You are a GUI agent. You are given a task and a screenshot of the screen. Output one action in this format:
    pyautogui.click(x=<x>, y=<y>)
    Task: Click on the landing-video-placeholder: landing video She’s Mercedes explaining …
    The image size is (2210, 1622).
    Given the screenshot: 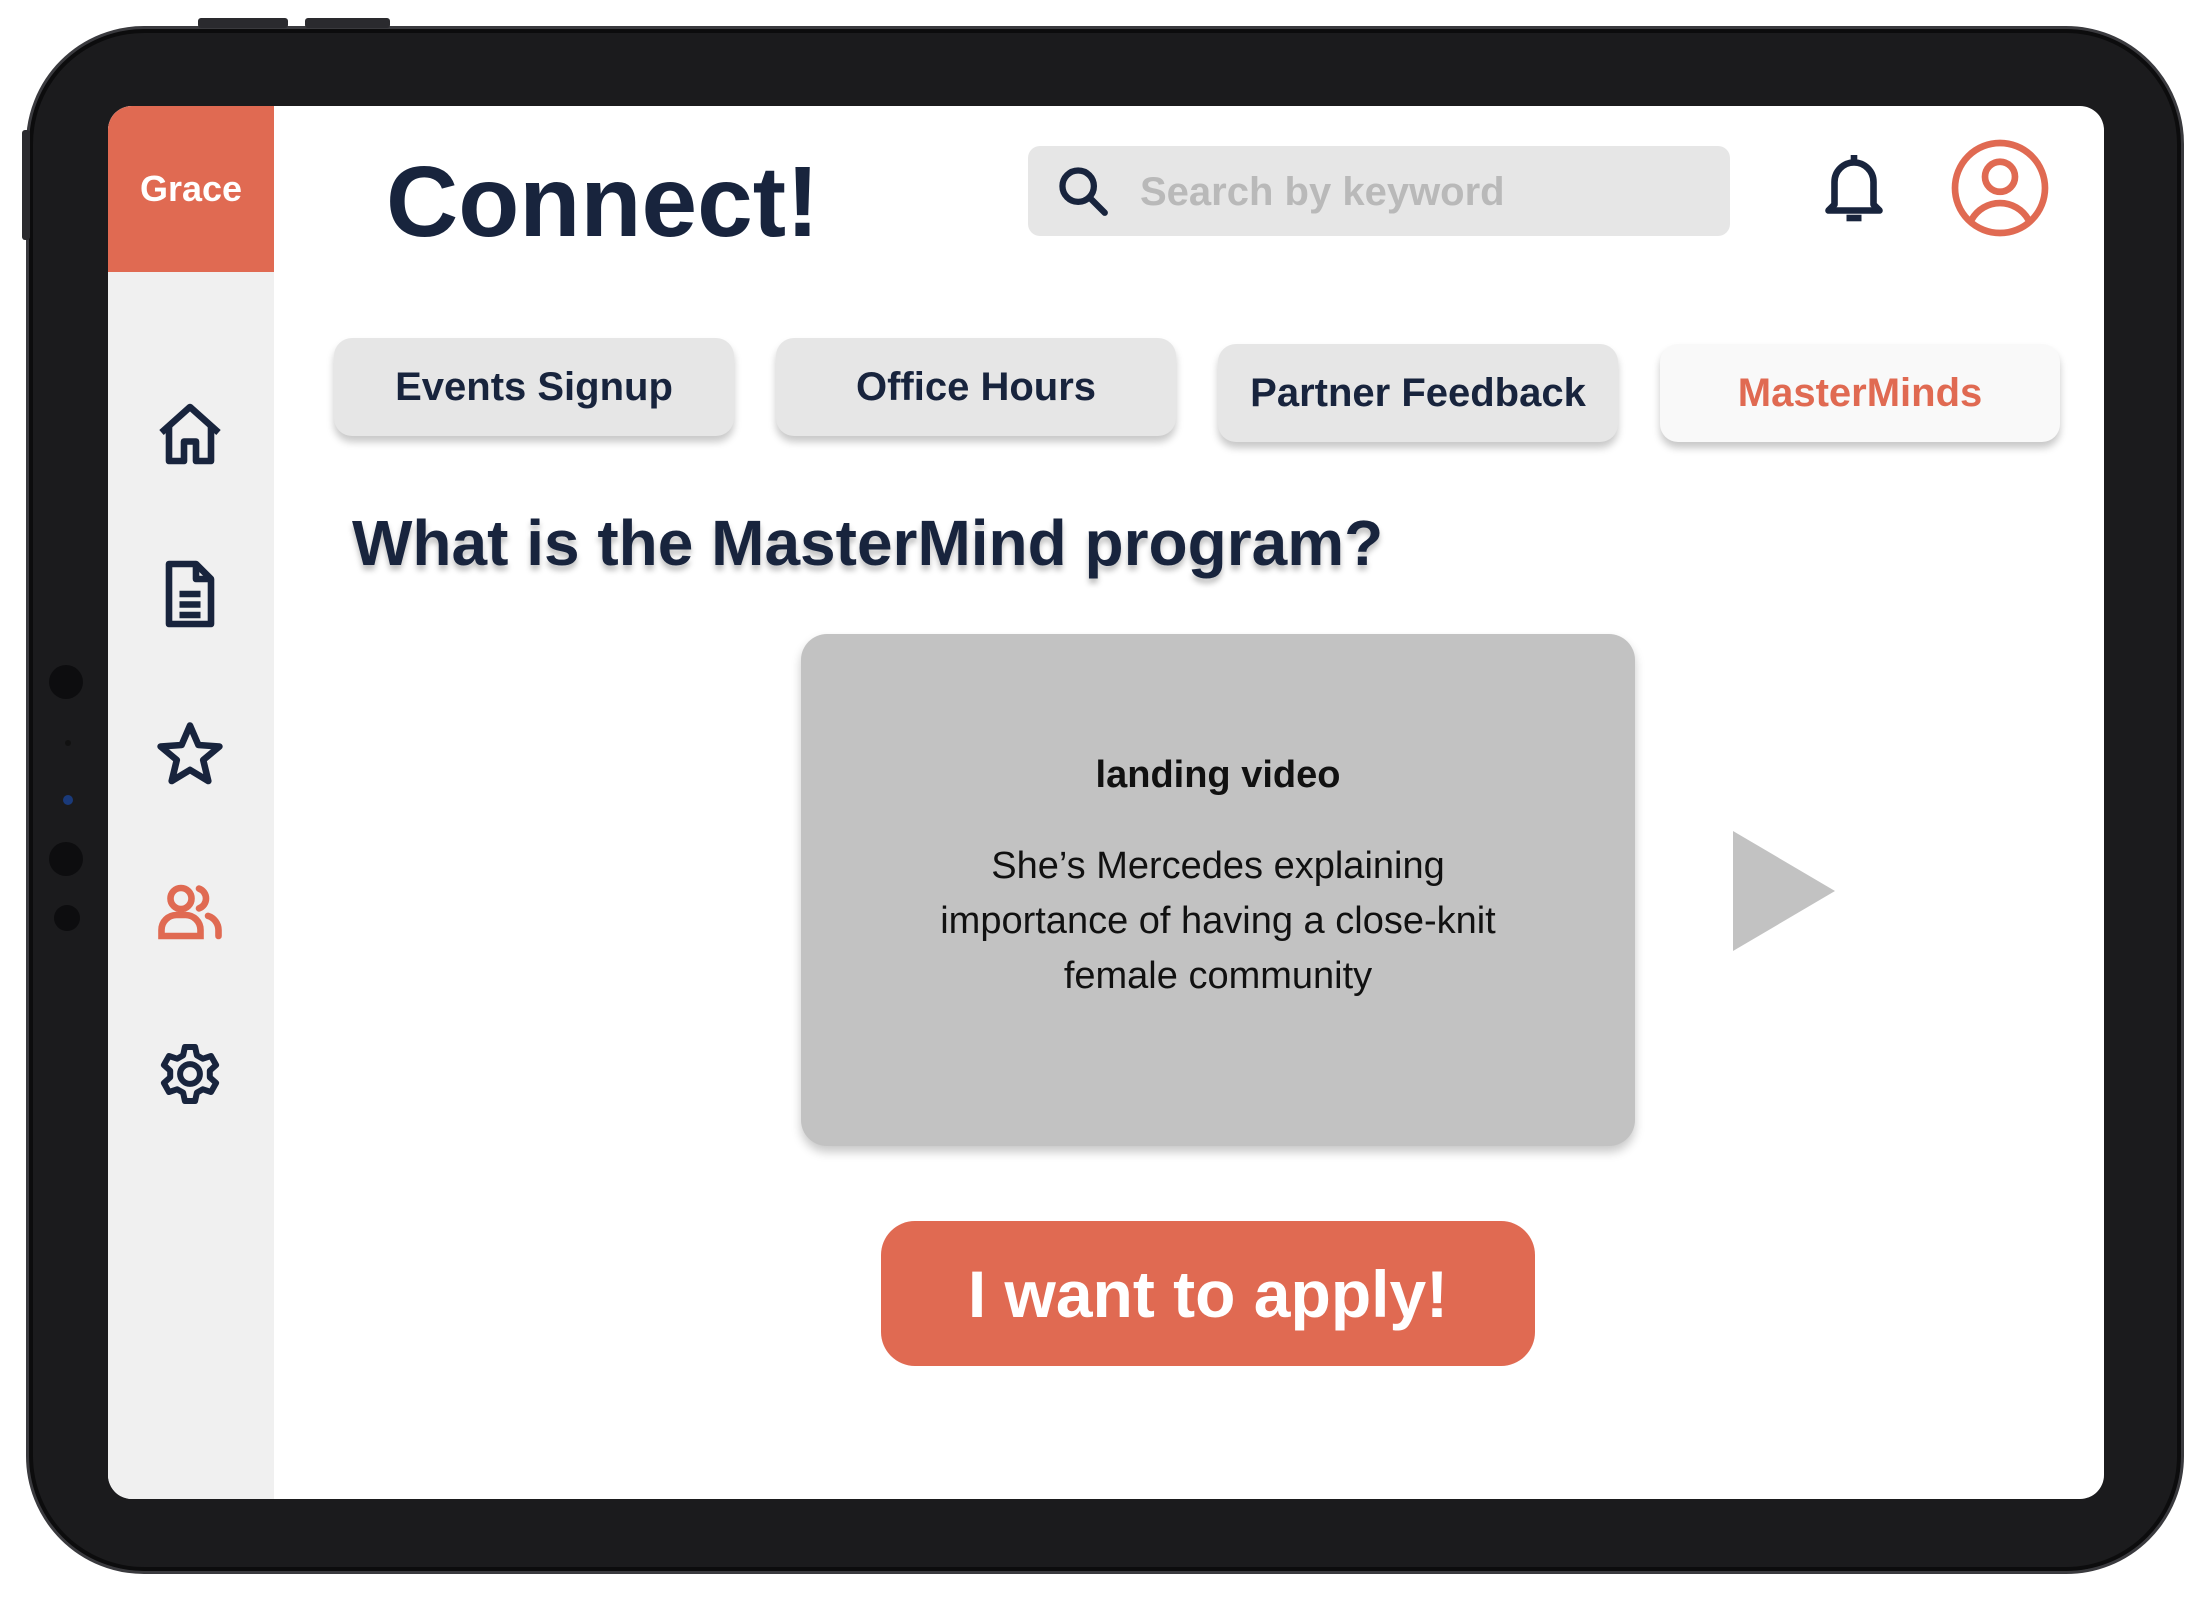 What is the action you would take?
    pyautogui.click(x=1218, y=890)
    